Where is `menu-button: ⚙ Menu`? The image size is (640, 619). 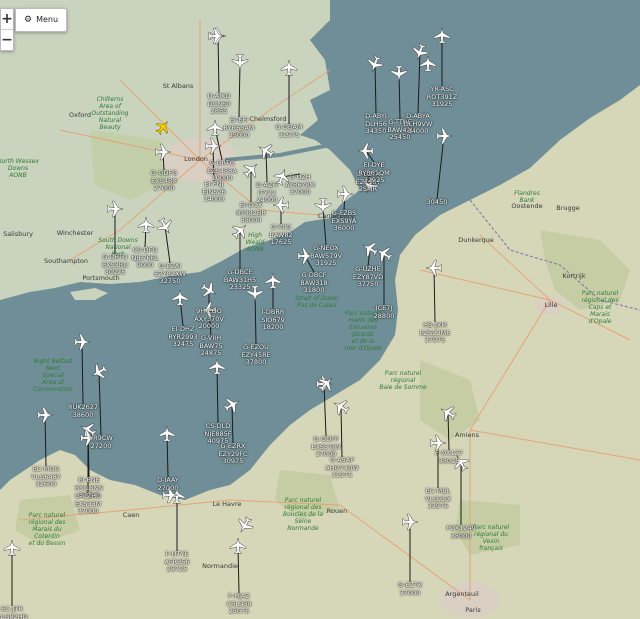 menu-button: ⚙ Menu is located at coordinates (41, 20).